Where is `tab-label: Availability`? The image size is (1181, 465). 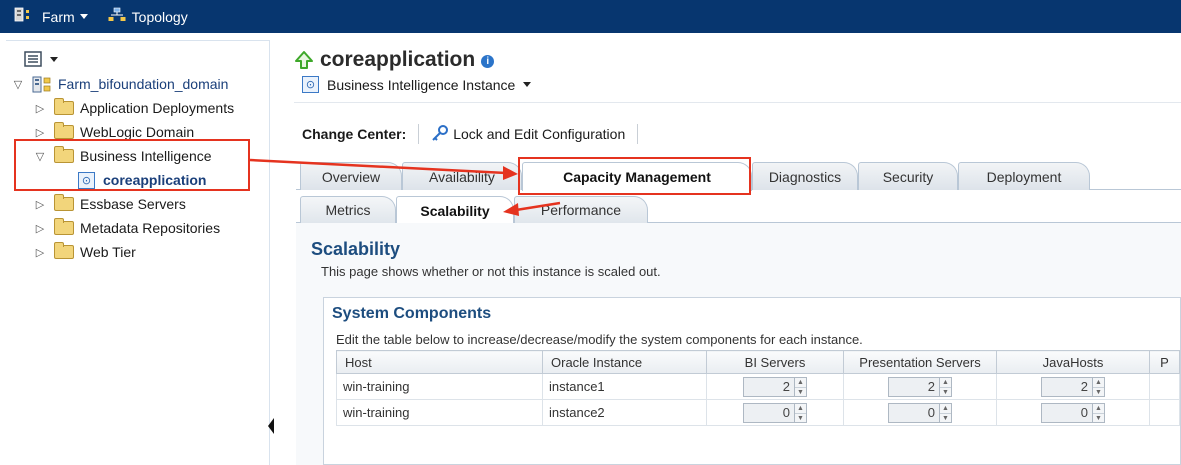
tab-label: Availability is located at coordinates (462, 176).